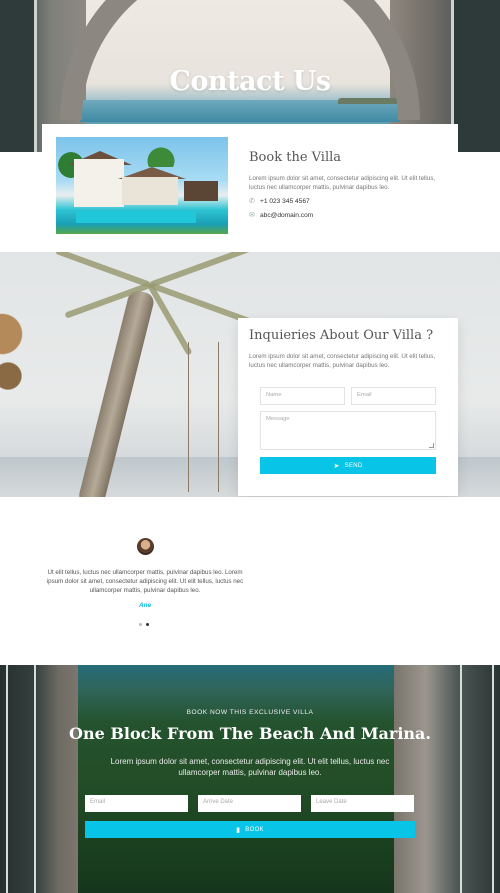 Image resolution: width=500 pixels, height=893 pixels. Describe the element at coordinates (353, 465) in the screenshot. I see `send-label: SEND` at that location.